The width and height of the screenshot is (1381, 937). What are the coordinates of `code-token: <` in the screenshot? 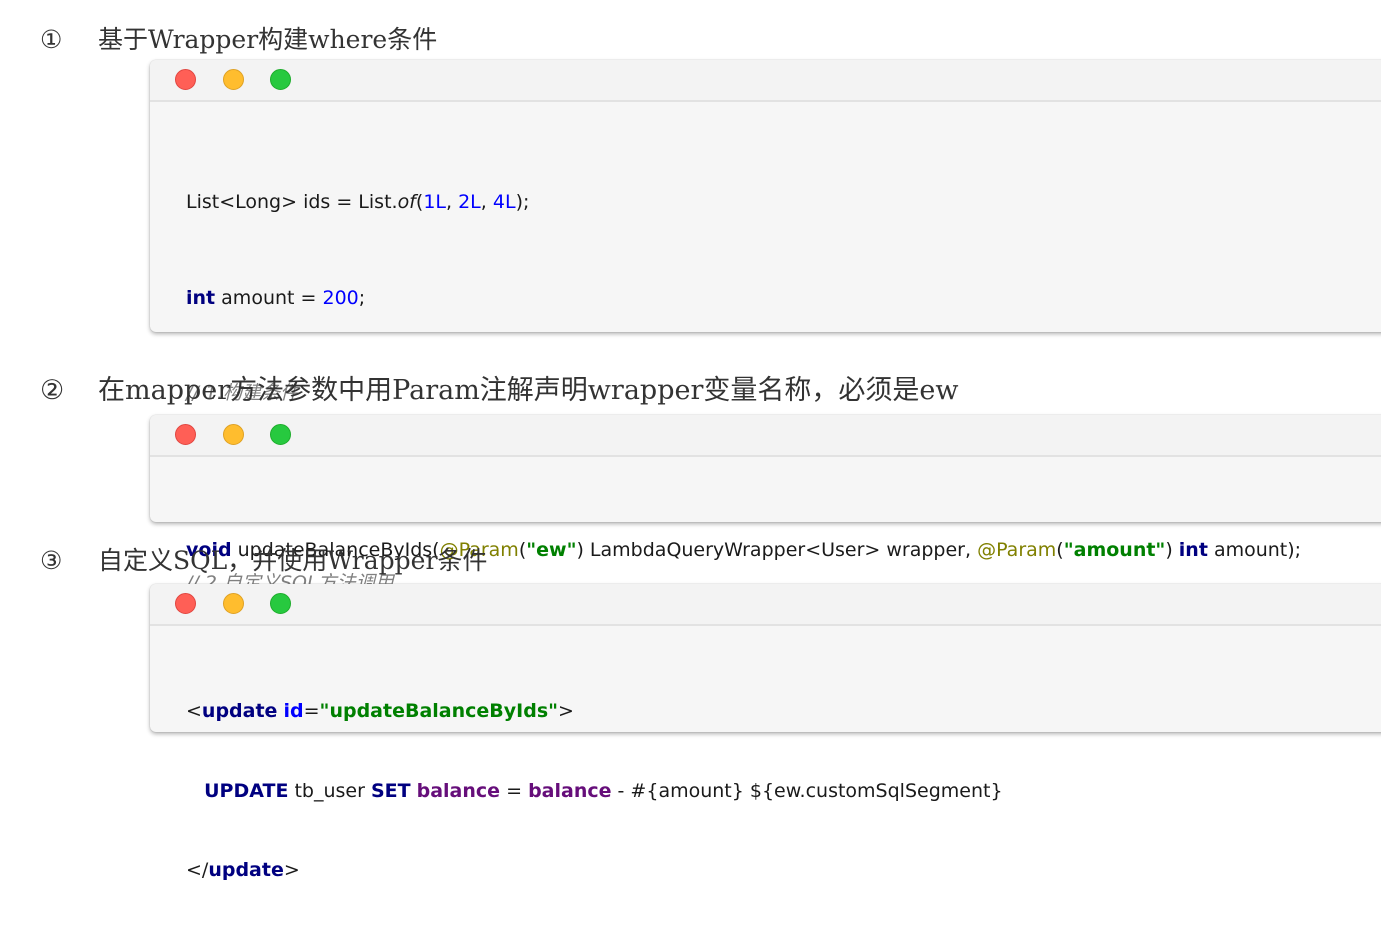 It's located at (194, 711).